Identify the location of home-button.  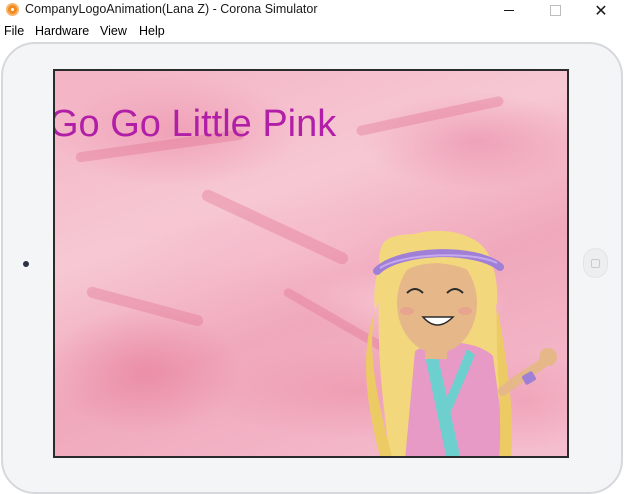
(595, 263).